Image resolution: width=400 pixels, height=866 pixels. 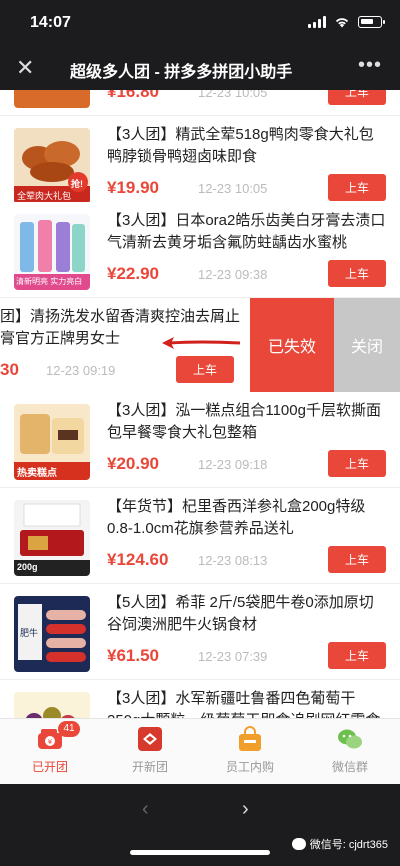 What do you see at coordinates (240, 145) in the screenshot?
I see `item-title: 【3人团】精武全荤518g鸭肉零食大礼包鸭脖锁骨鸭翅卤味即食` at bounding box center [240, 145].